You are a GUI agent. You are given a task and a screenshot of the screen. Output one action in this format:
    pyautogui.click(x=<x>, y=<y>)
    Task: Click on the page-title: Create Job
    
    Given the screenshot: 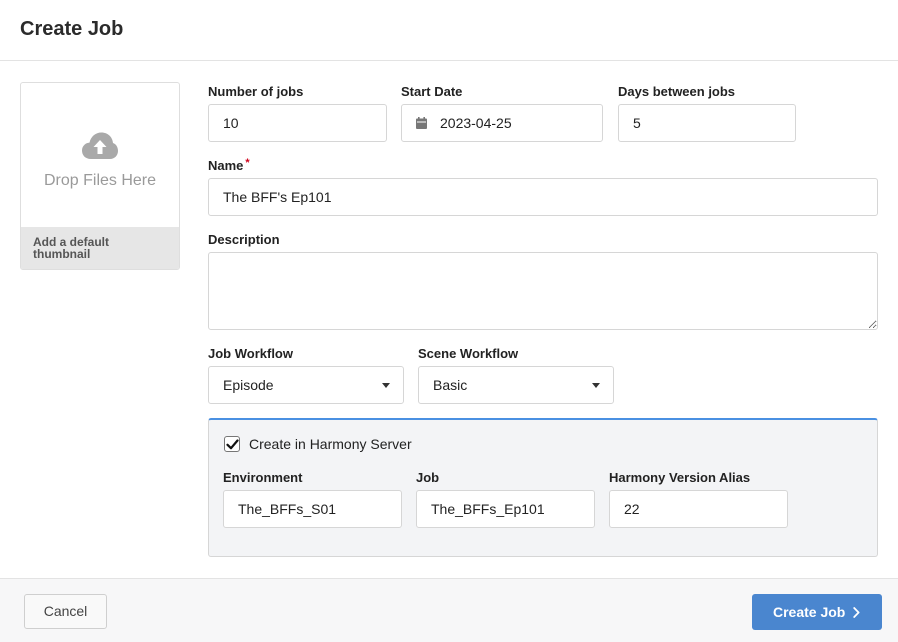 What is the action you would take?
    pyautogui.click(x=72, y=29)
    